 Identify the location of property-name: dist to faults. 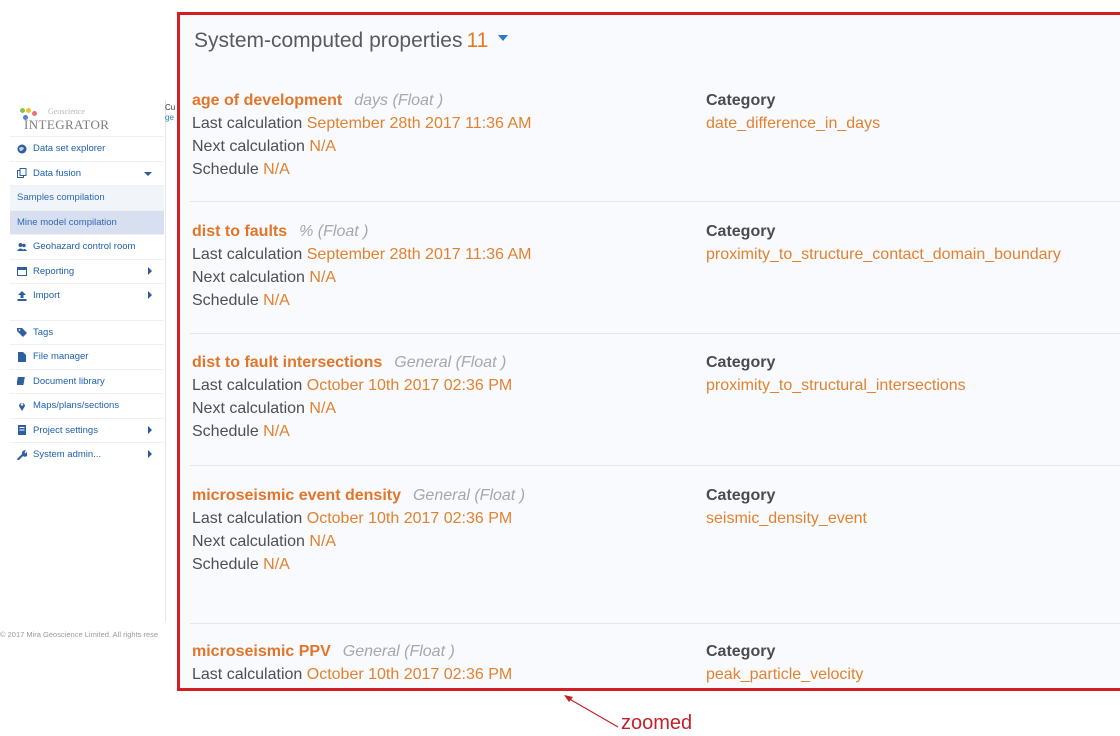
(239, 231).